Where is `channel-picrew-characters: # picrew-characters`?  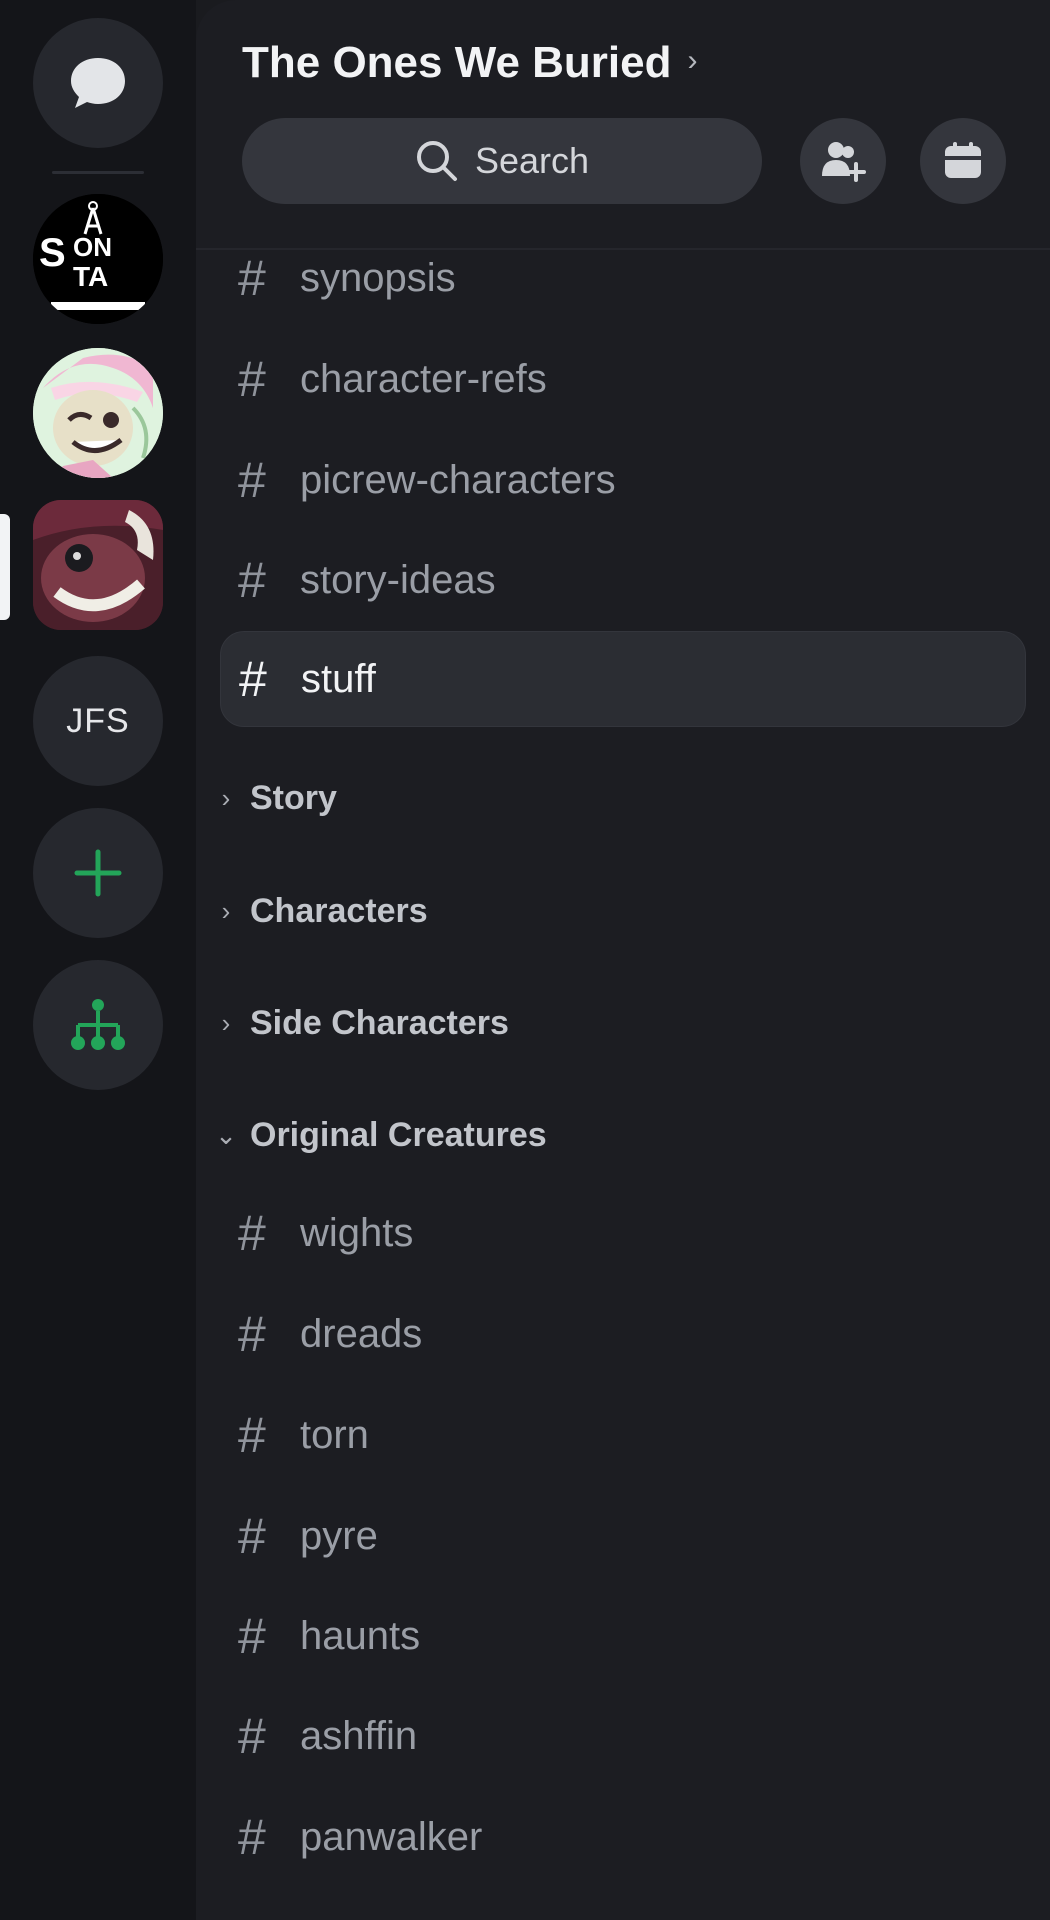
channel-picrew-characters: # picrew-characters is located at coordinates (623, 480).